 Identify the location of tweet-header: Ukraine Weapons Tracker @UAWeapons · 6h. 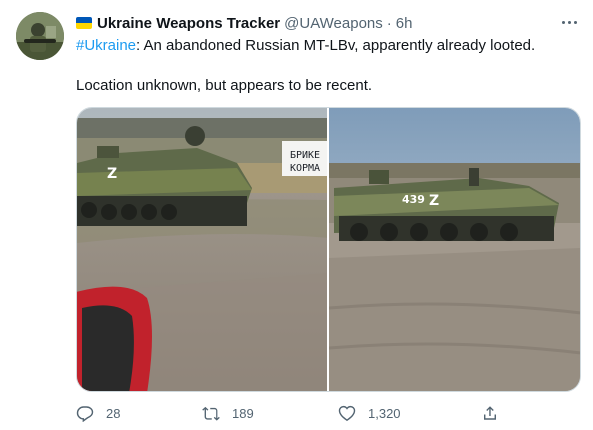
(328, 23).